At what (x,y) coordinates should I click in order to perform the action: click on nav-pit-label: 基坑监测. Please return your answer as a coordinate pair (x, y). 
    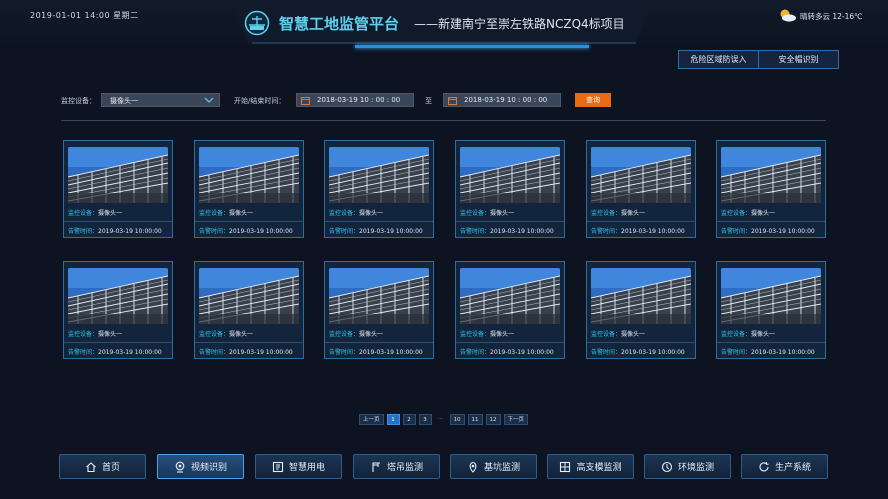
    Looking at the image, I should click on (501, 468).